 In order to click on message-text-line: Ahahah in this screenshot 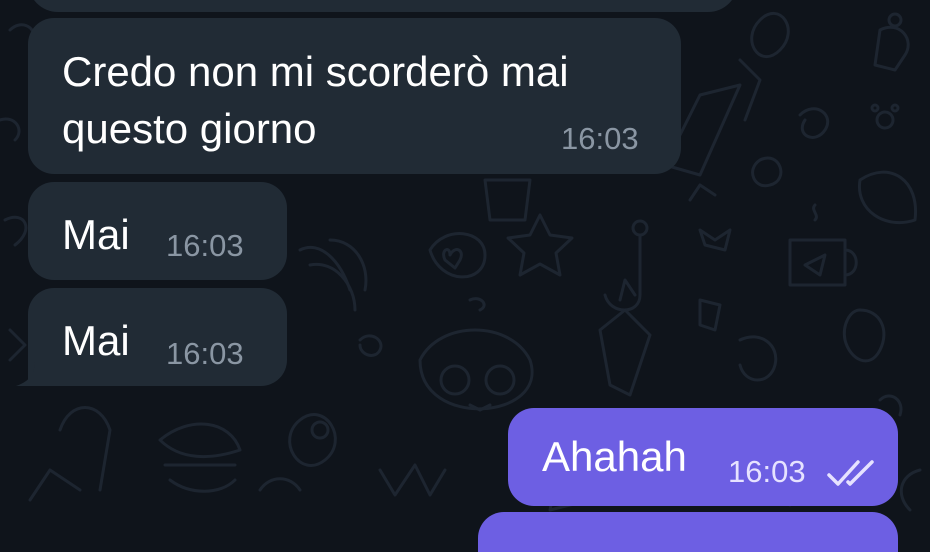, I will do `click(614, 456)`.